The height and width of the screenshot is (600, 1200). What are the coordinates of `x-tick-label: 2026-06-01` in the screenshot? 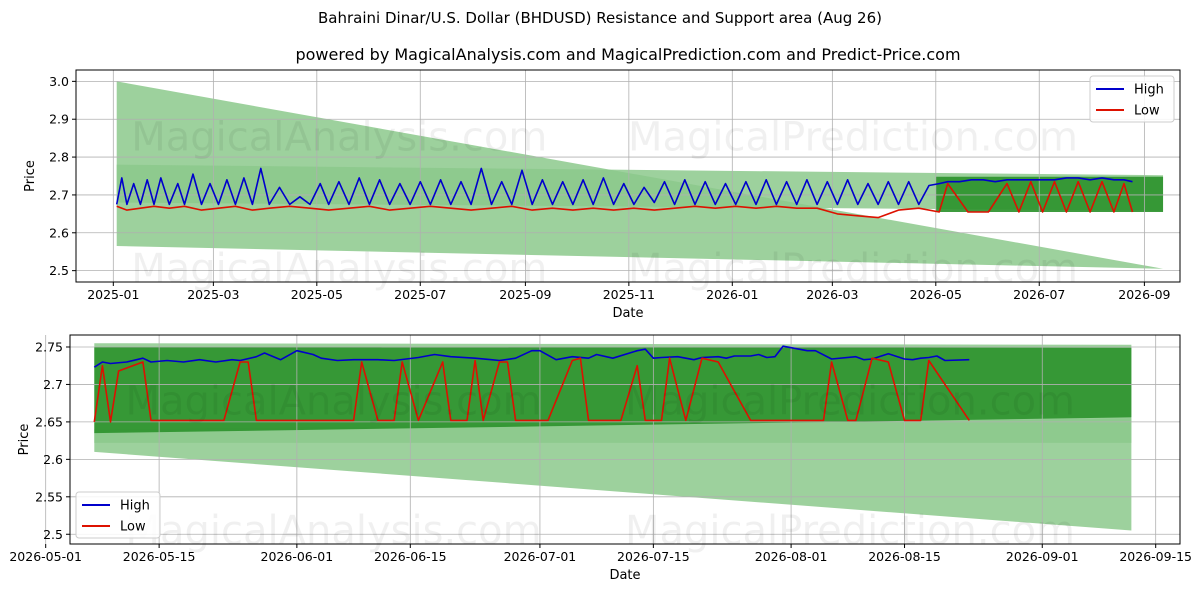 It's located at (297, 556).